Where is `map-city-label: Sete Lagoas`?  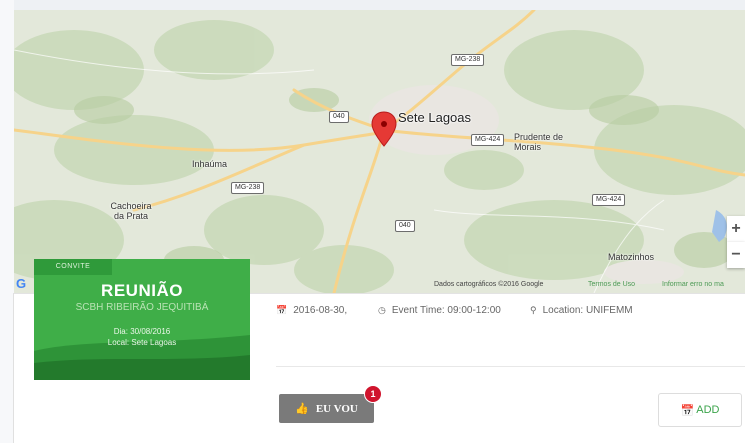 map-city-label: Sete Lagoas is located at coordinates (435, 117).